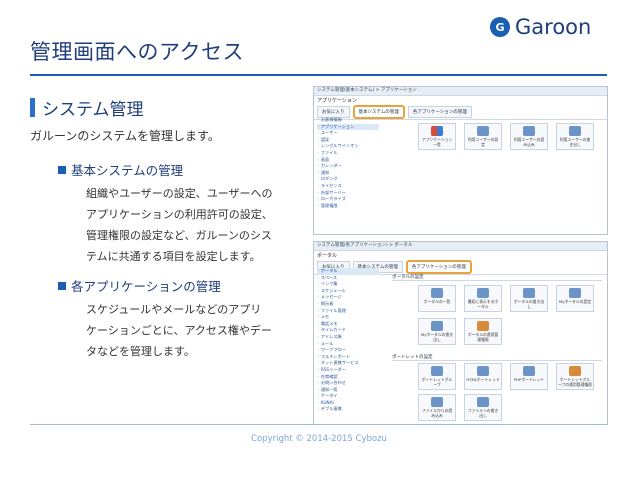  What do you see at coordinates (140, 351) in the screenshot?
I see `description-line: タなどを管理します。` at bounding box center [140, 351].